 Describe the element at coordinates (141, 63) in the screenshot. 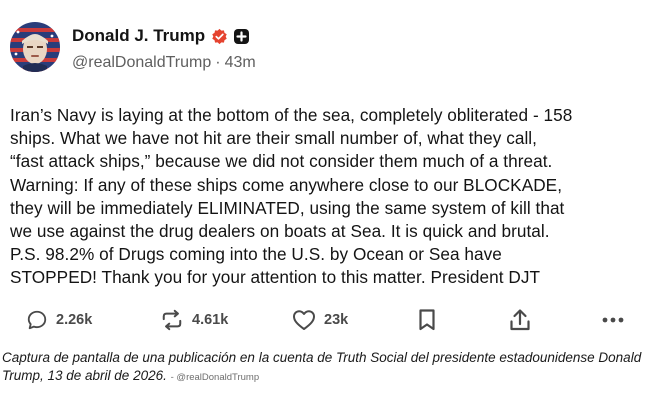

I see `author-handle: @realDonaldTrump` at that location.